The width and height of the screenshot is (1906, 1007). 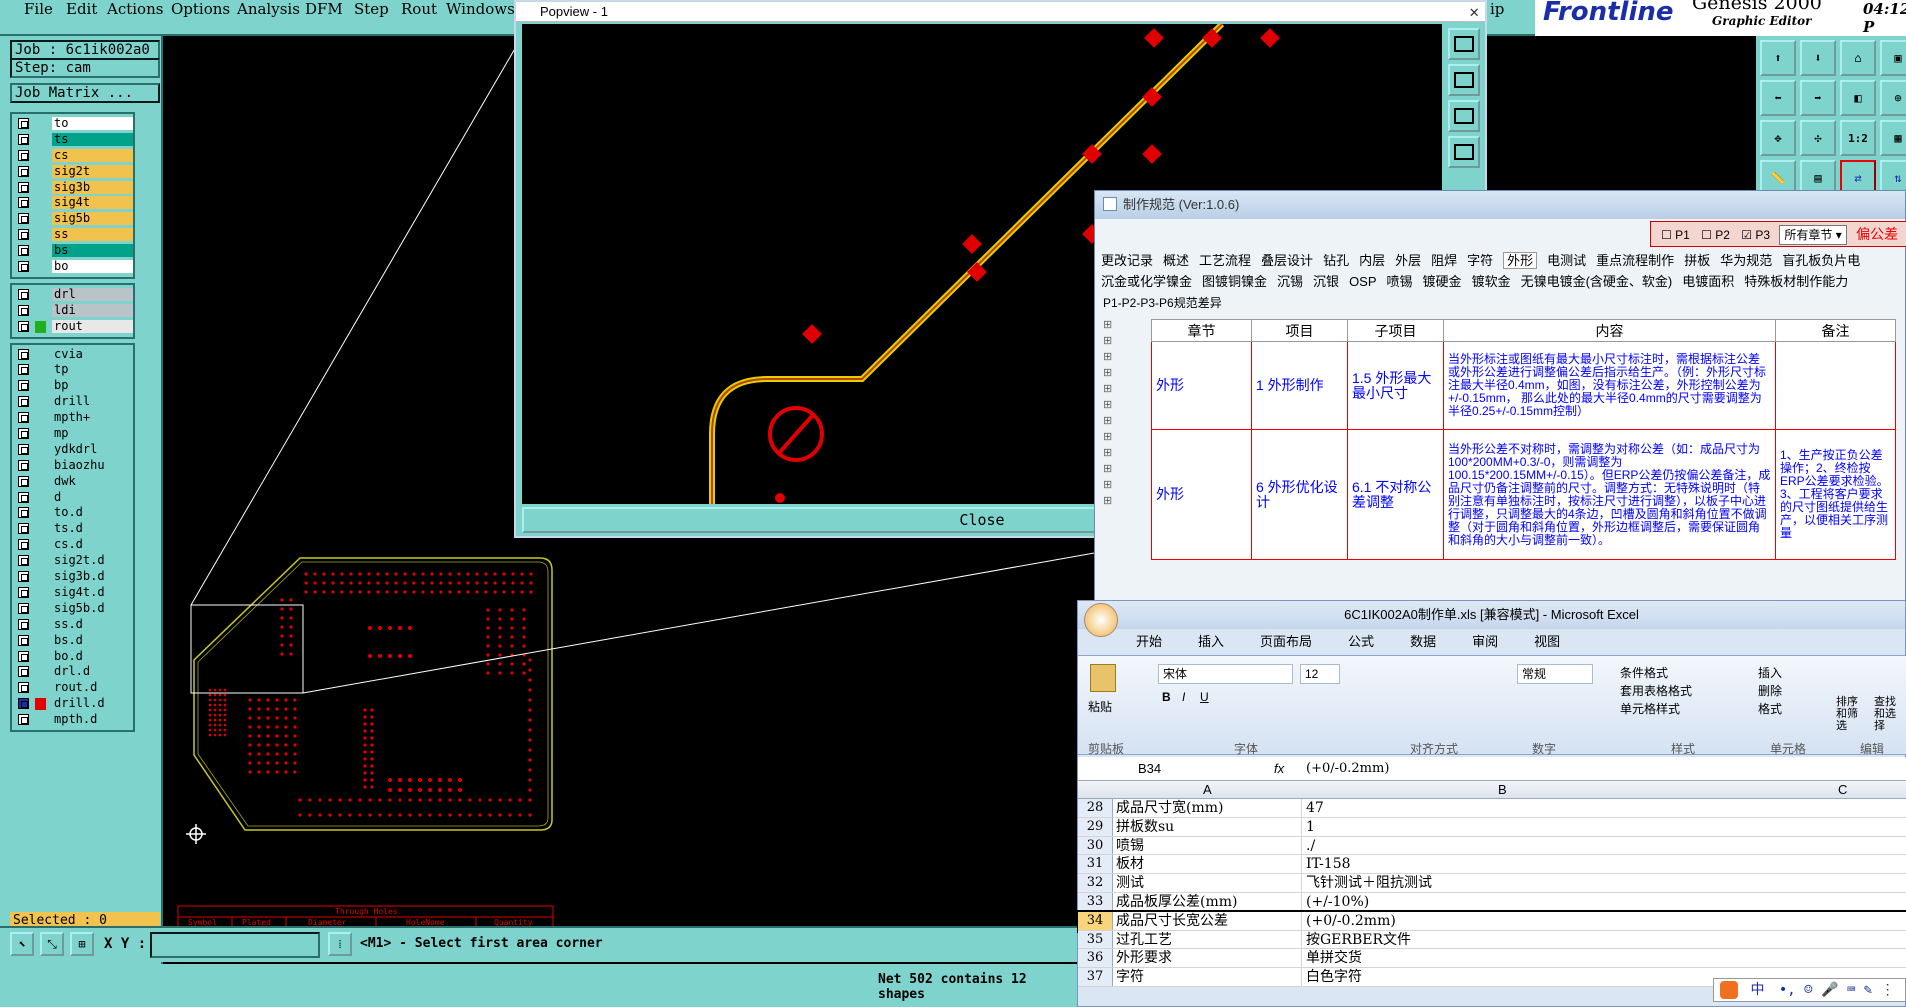 I want to click on spec-tab: 沉银, so click(x=1326, y=281).